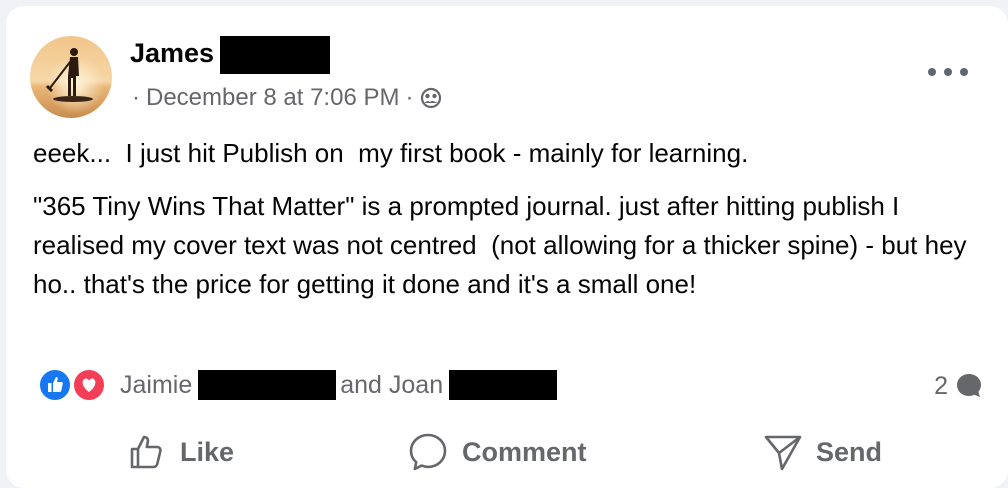 The width and height of the screenshot is (1008, 488). What do you see at coordinates (431, 98) in the screenshot?
I see `friends-icon` at bounding box center [431, 98].